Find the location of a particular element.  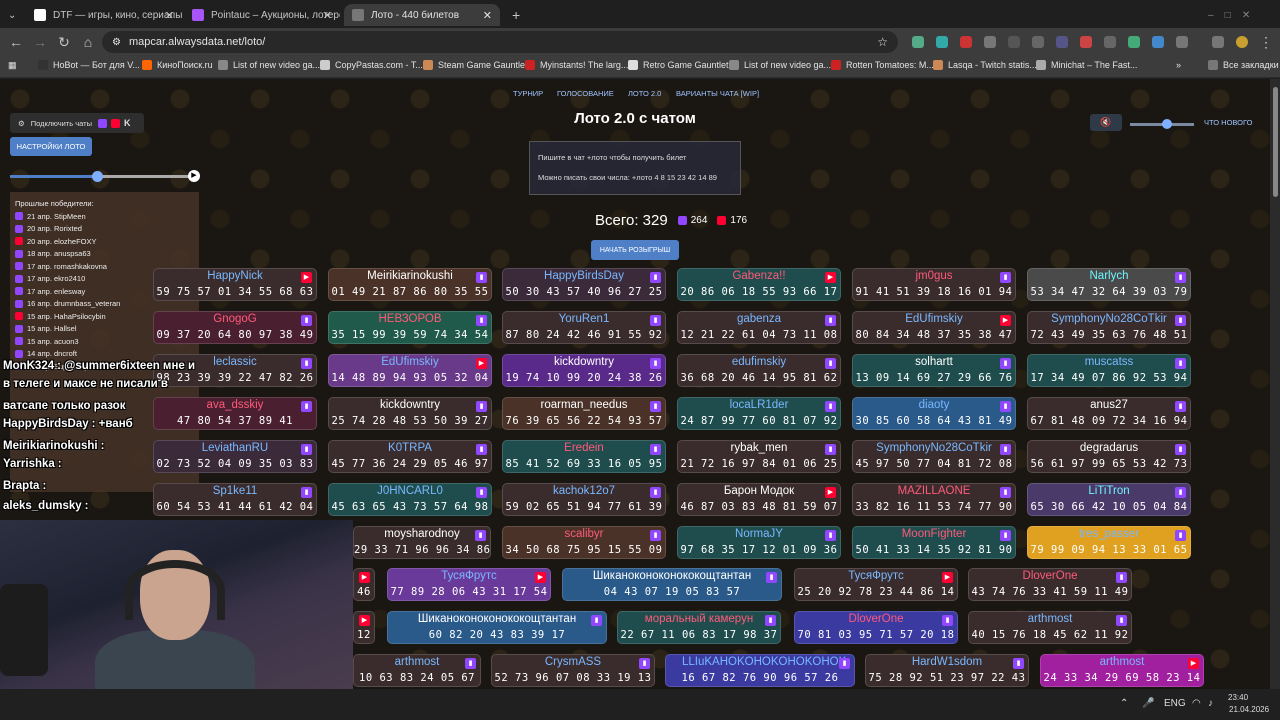

start-draw-button: НАЧАТЬ РОЗЫГРЫШ is located at coordinates (635, 250).